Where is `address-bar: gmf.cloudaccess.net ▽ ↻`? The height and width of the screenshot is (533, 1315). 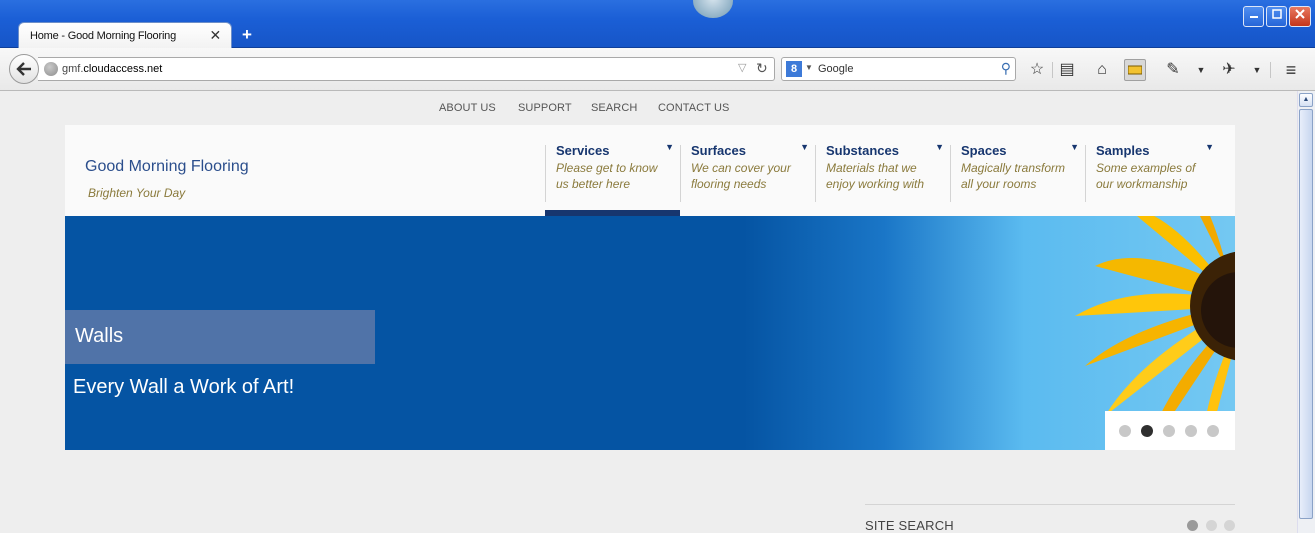 address-bar: gmf.cloudaccess.net ▽ ↻ is located at coordinates (406, 69).